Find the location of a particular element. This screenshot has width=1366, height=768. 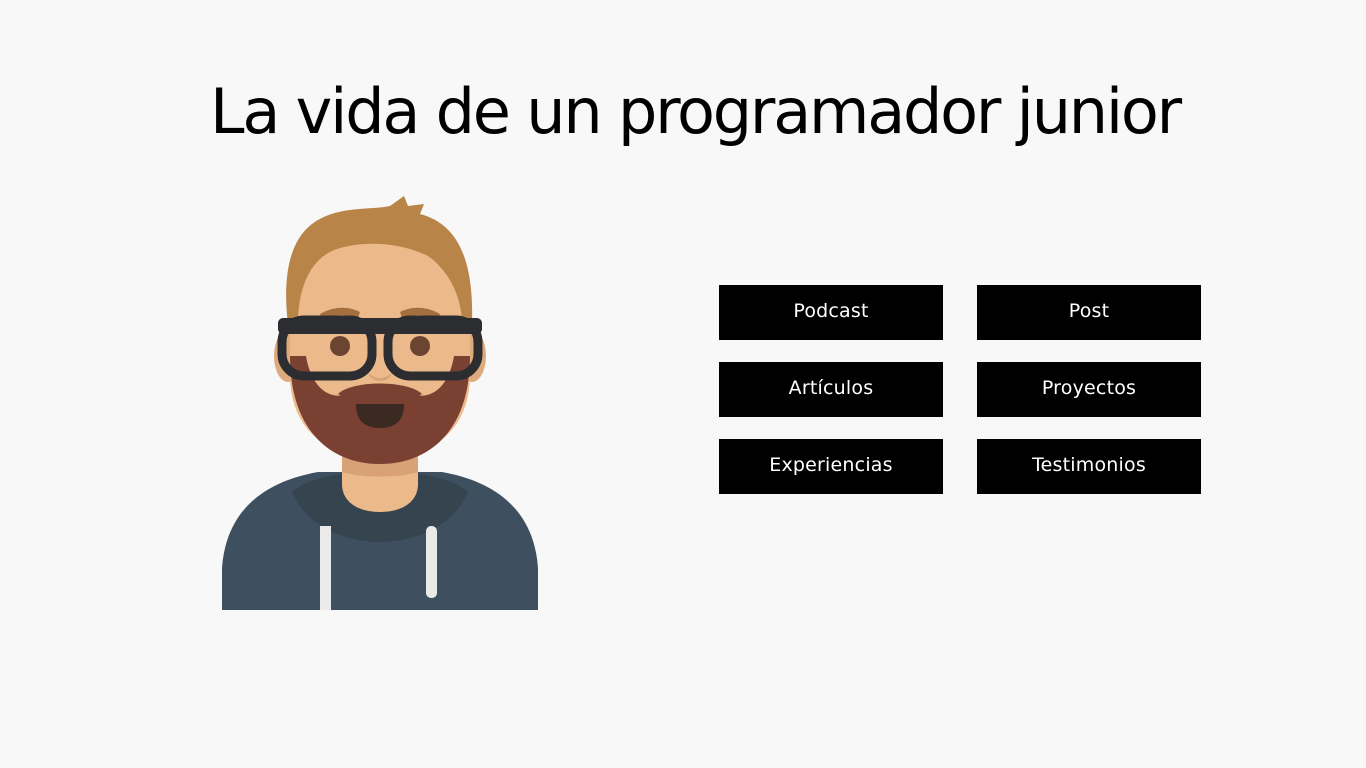

developer-avatar-icon is located at coordinates (380, 403).